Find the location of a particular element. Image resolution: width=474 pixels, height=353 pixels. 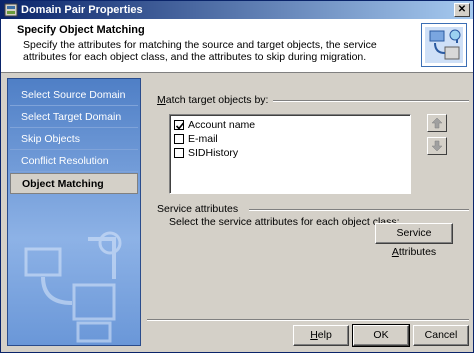

arrow-down-icon is located at coordinates (437, 146).